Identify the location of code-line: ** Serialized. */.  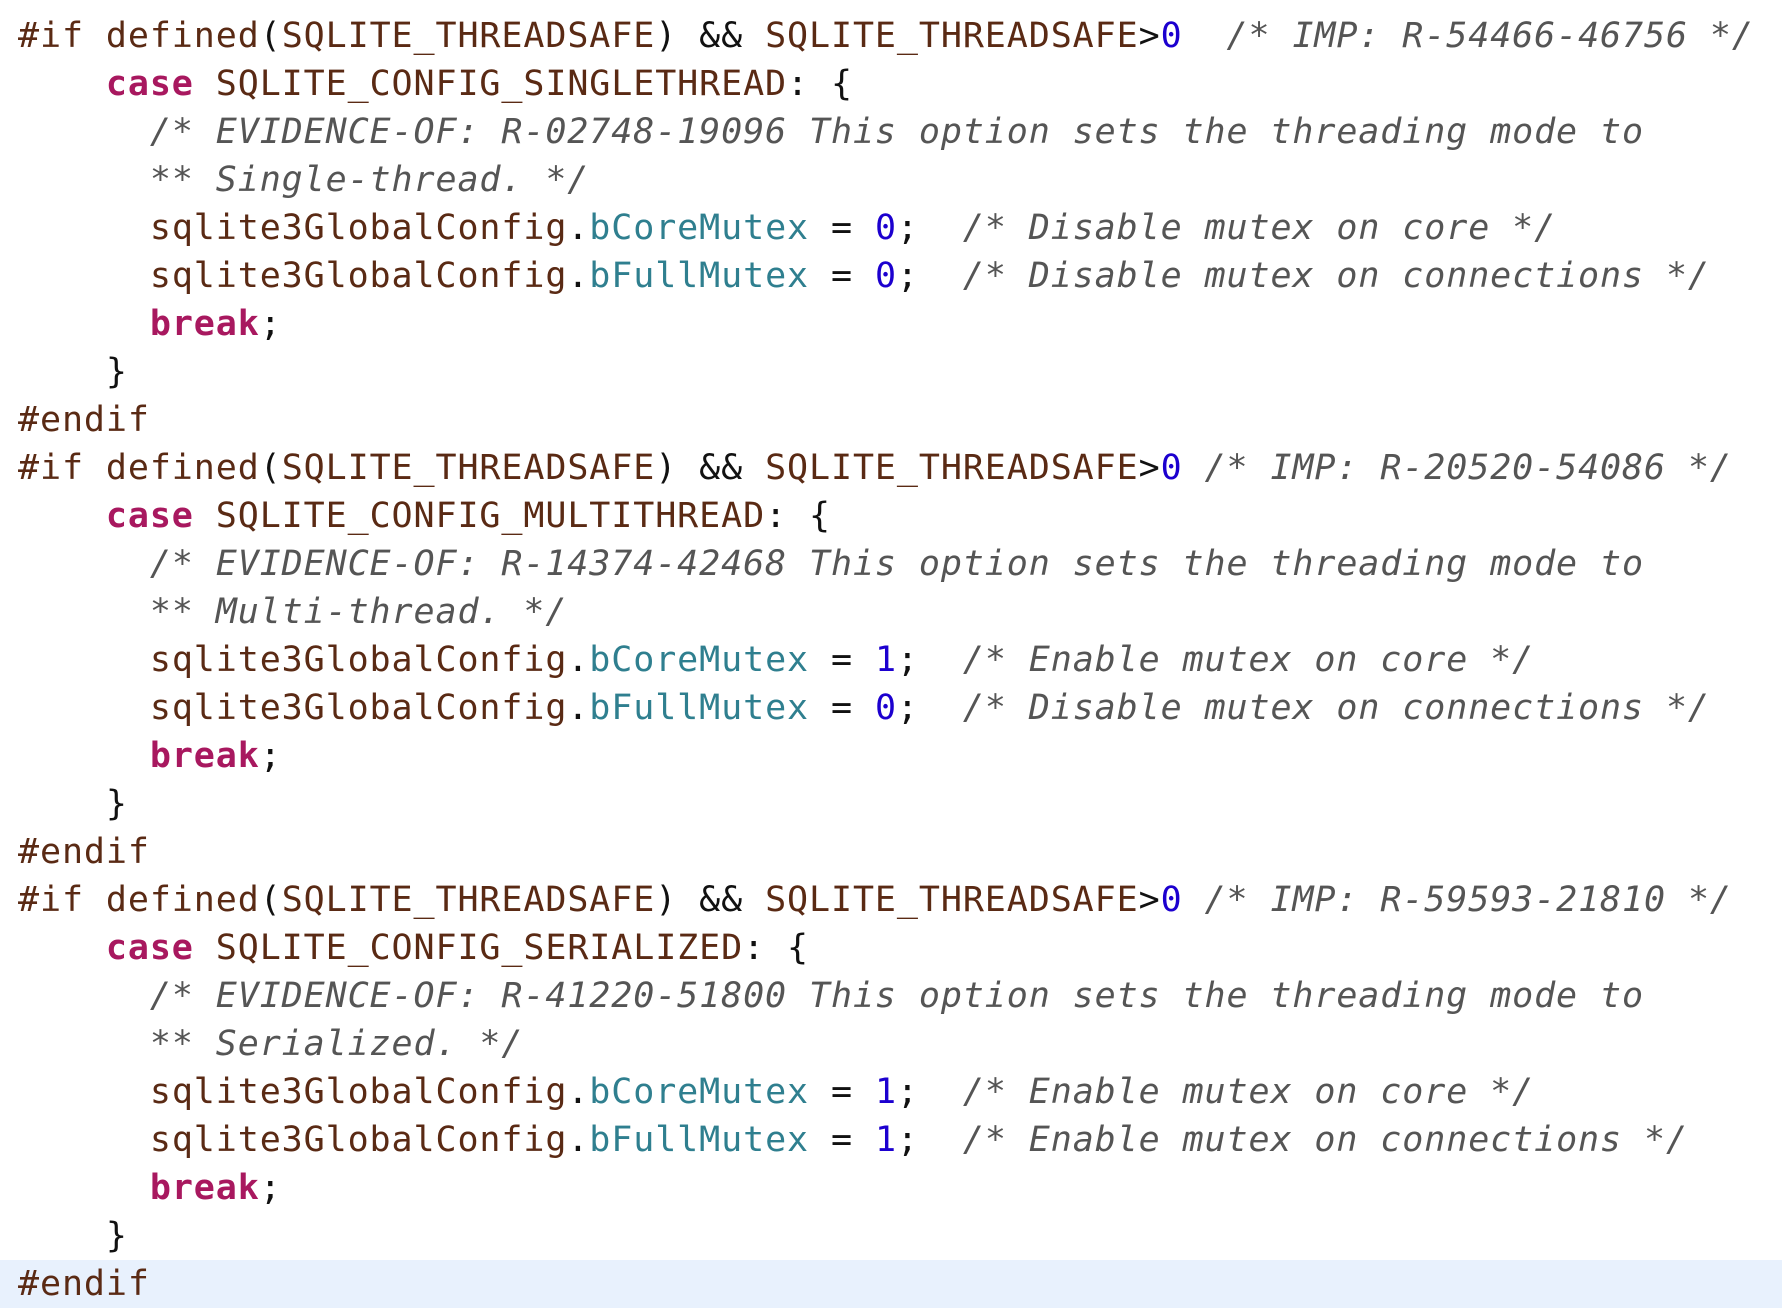
(891, 1044).